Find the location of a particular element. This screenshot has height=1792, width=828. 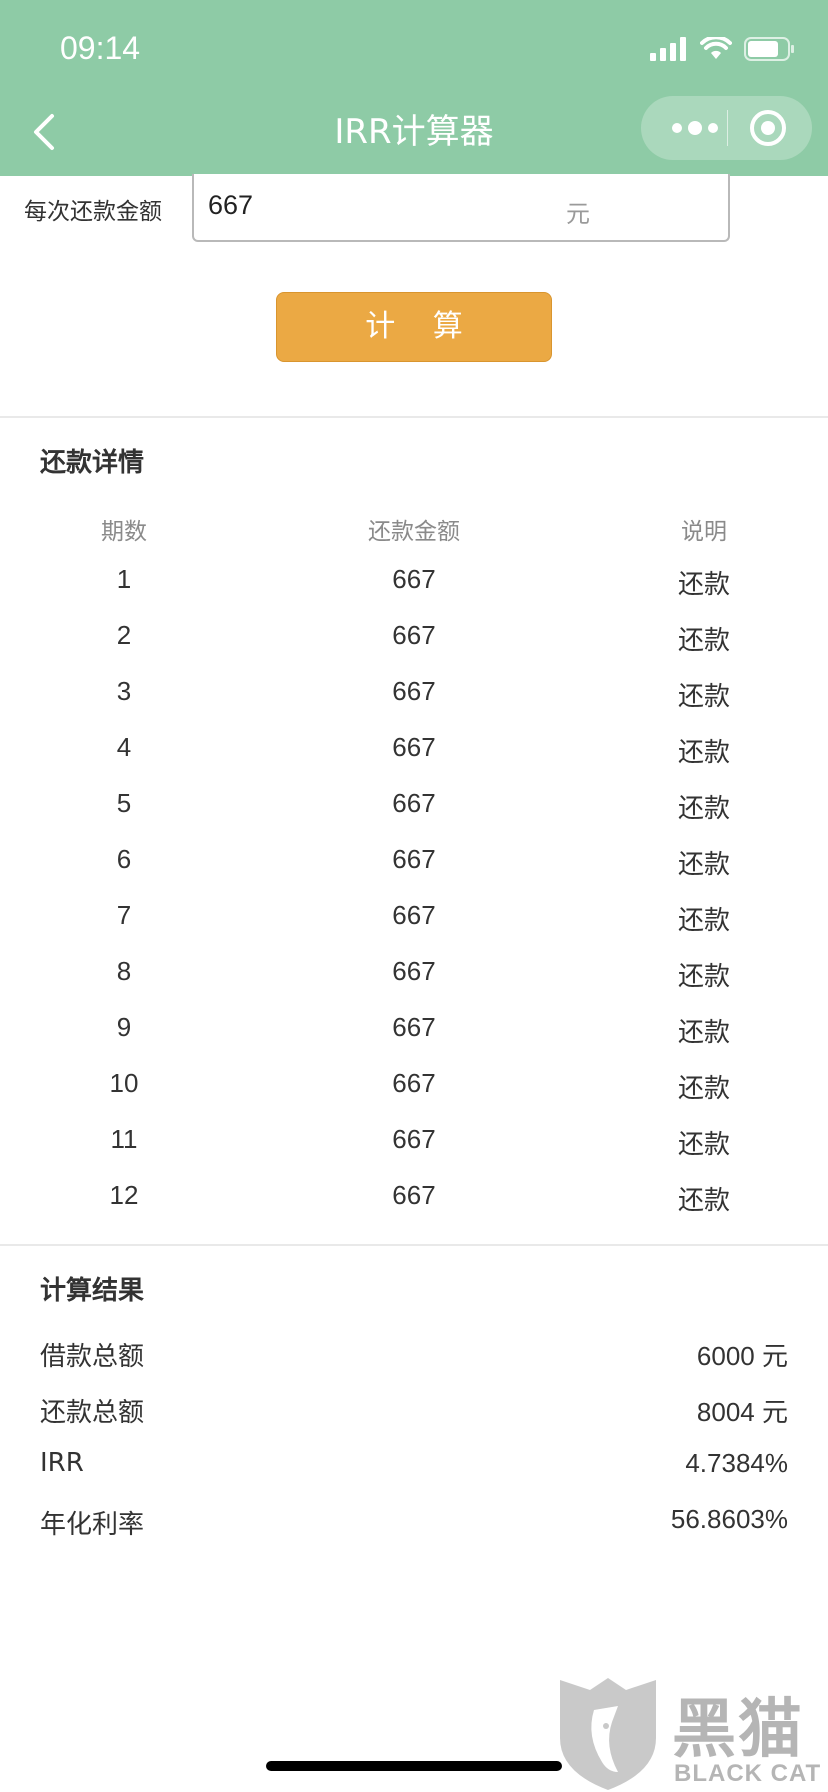

capsule-divider is located at coordinates (727, 128).